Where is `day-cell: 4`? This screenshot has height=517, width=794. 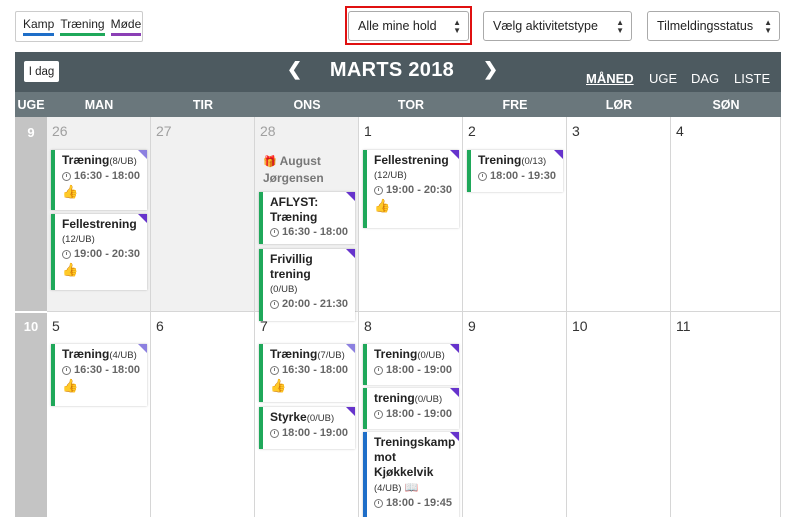 day-cell: 4 is located at coordinates (726, 214).